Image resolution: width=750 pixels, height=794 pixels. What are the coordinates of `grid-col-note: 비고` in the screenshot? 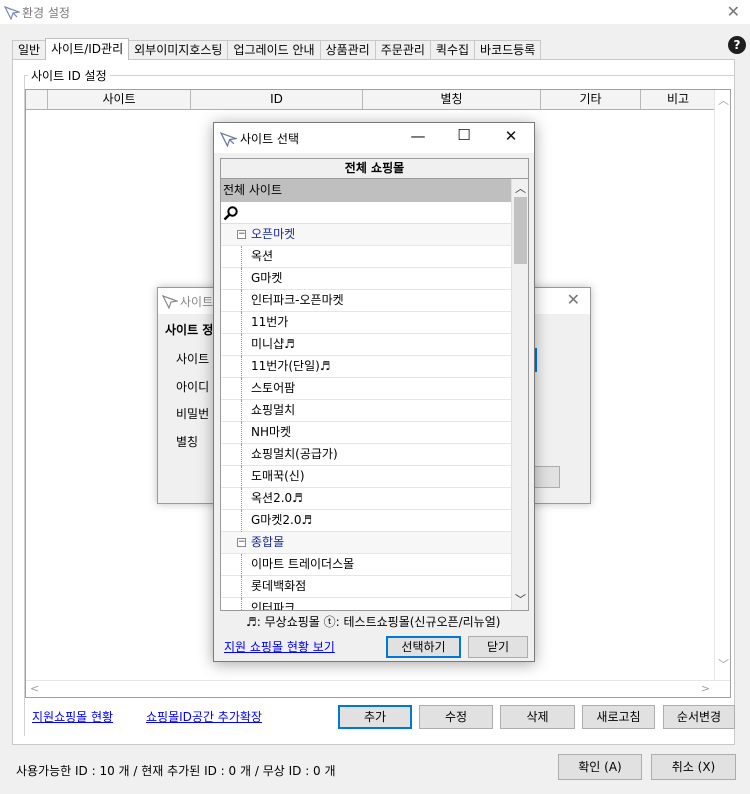 It's located at (678, 99).